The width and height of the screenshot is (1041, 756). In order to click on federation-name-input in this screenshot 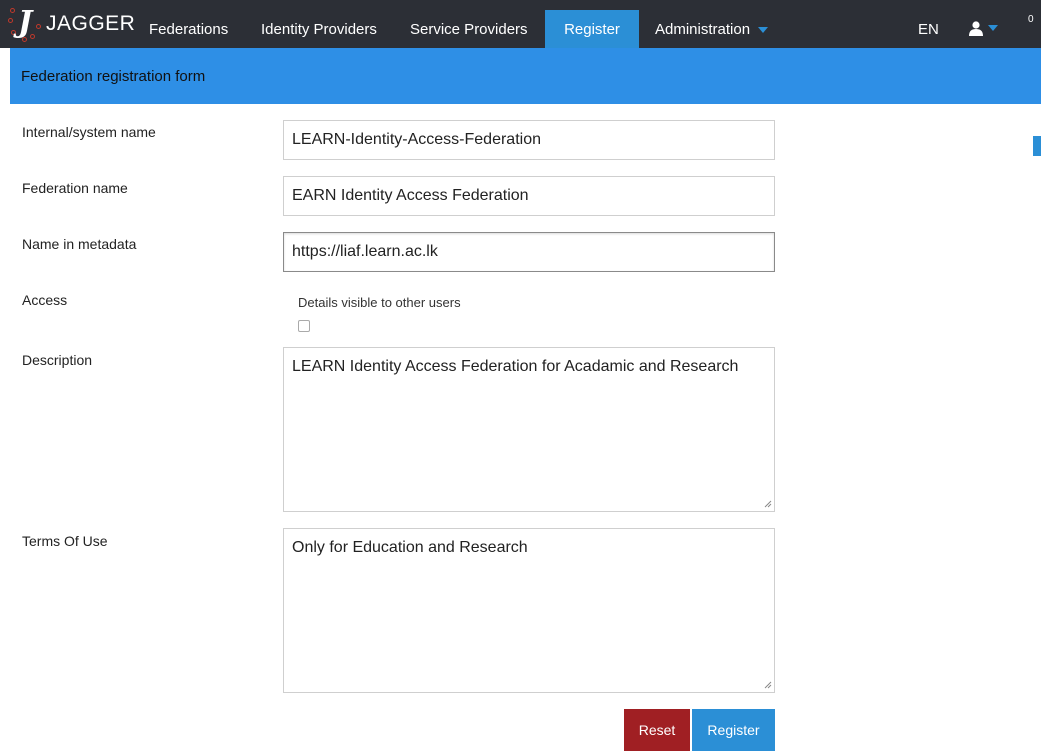, I will do `click(529, 196)`.